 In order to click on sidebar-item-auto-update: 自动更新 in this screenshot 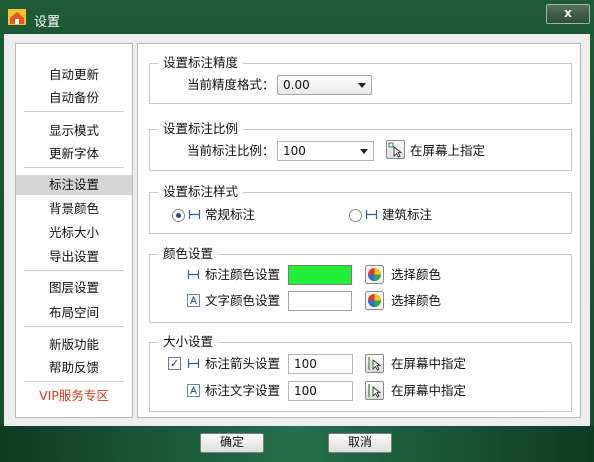, I will do `click(74, 75)`.